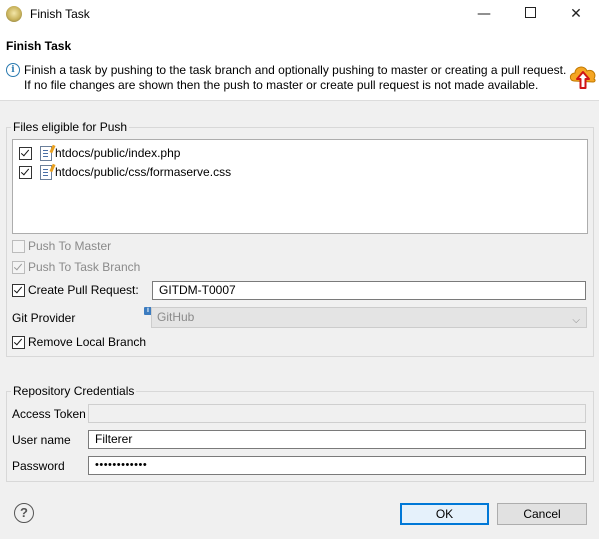  What do you see at coordinates (118, 153) in the screenshot?
I see `file-path: htdocs/public/index.php` at bounding box center [118, 153].